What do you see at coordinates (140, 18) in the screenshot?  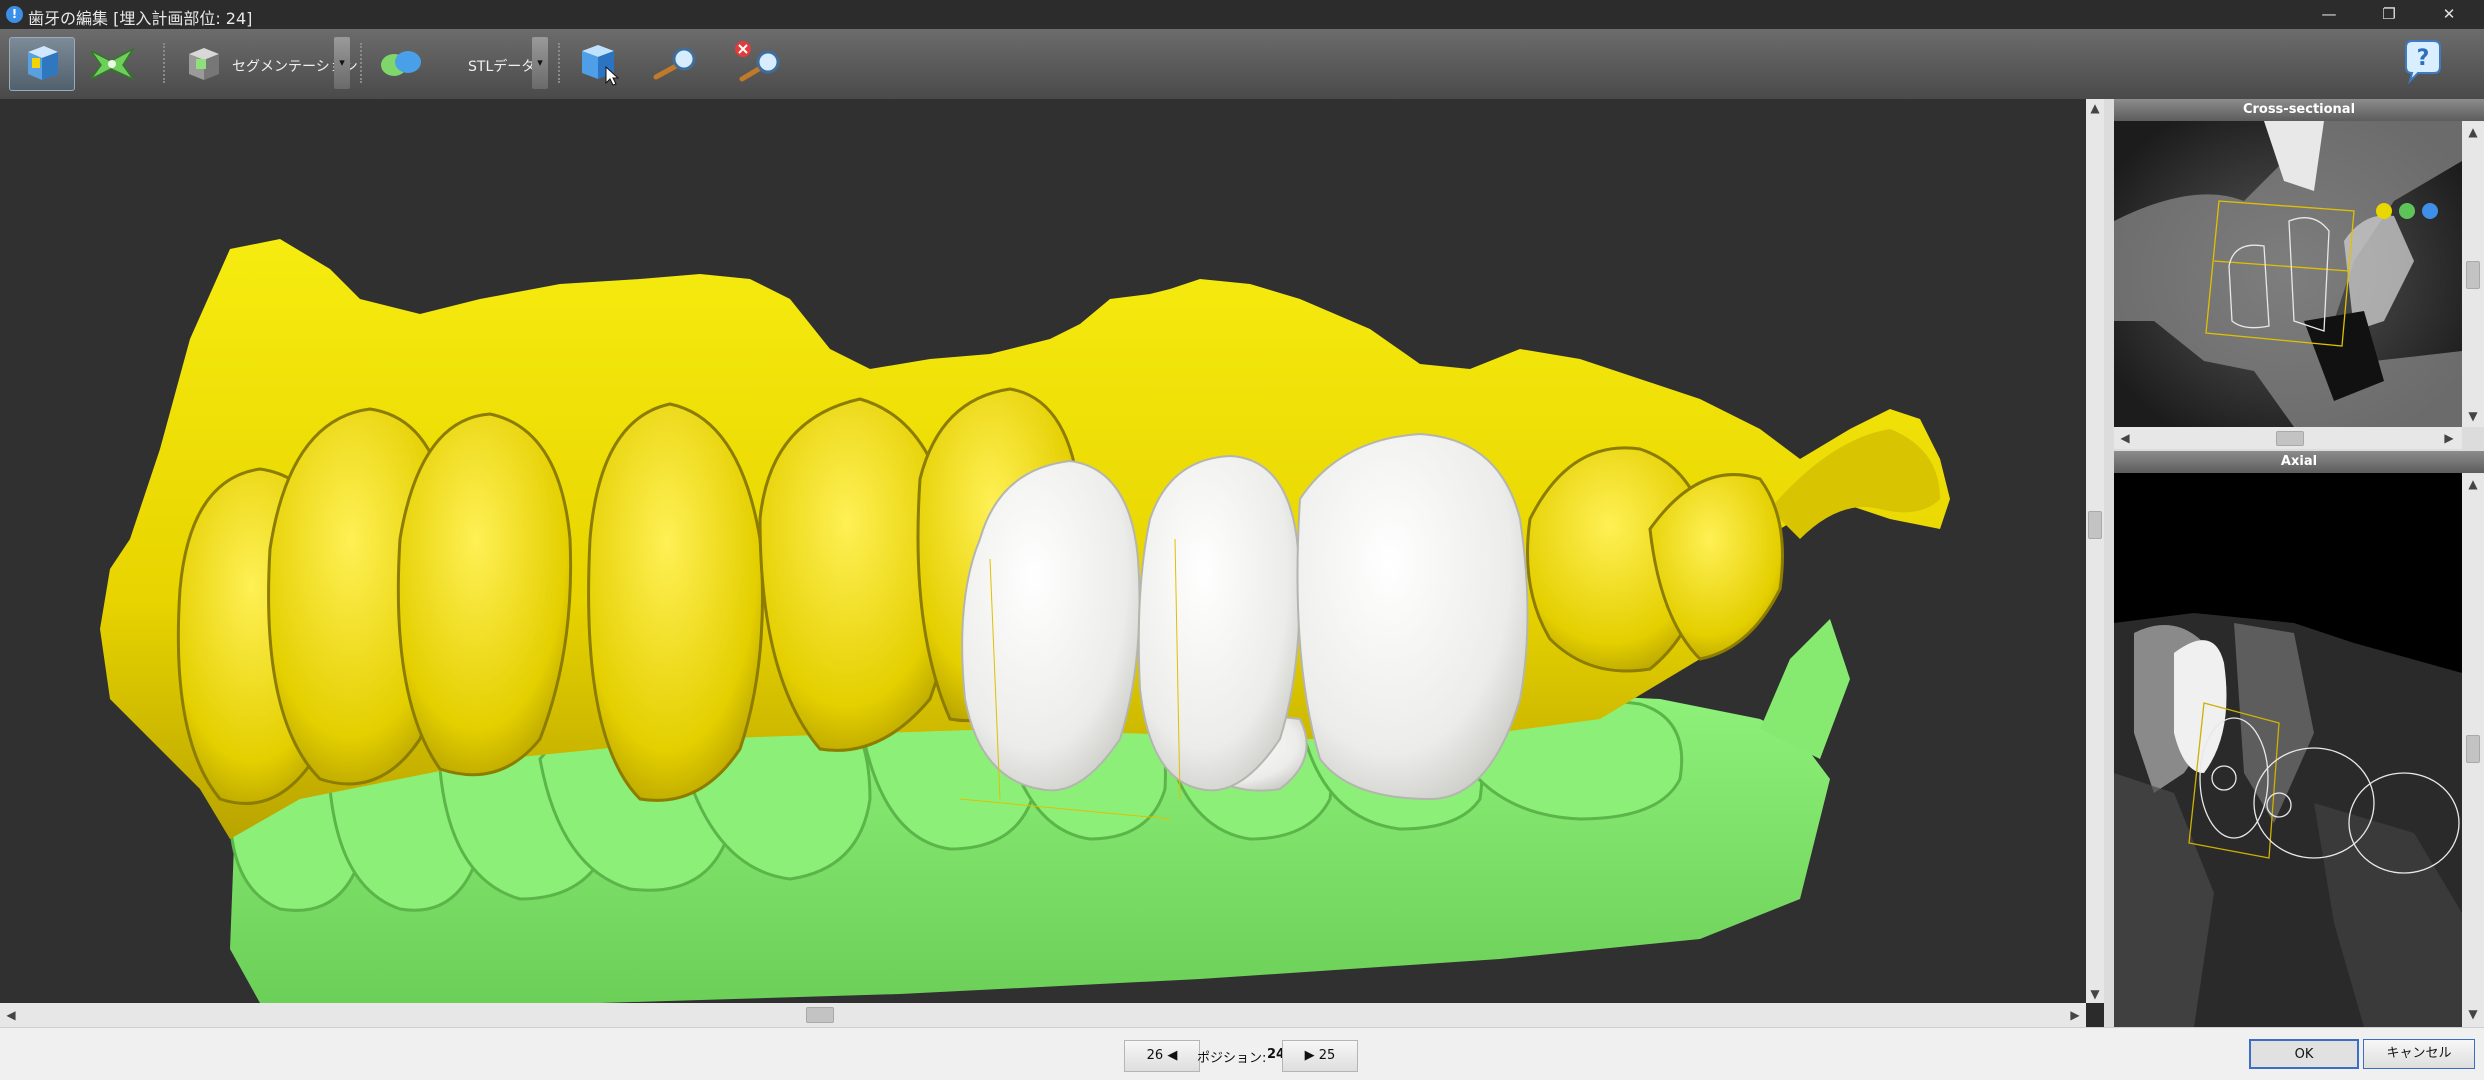 I see `window-title: 歯牙の編集 [埋入計画部位: 24]` at bounding box center [140, 18].